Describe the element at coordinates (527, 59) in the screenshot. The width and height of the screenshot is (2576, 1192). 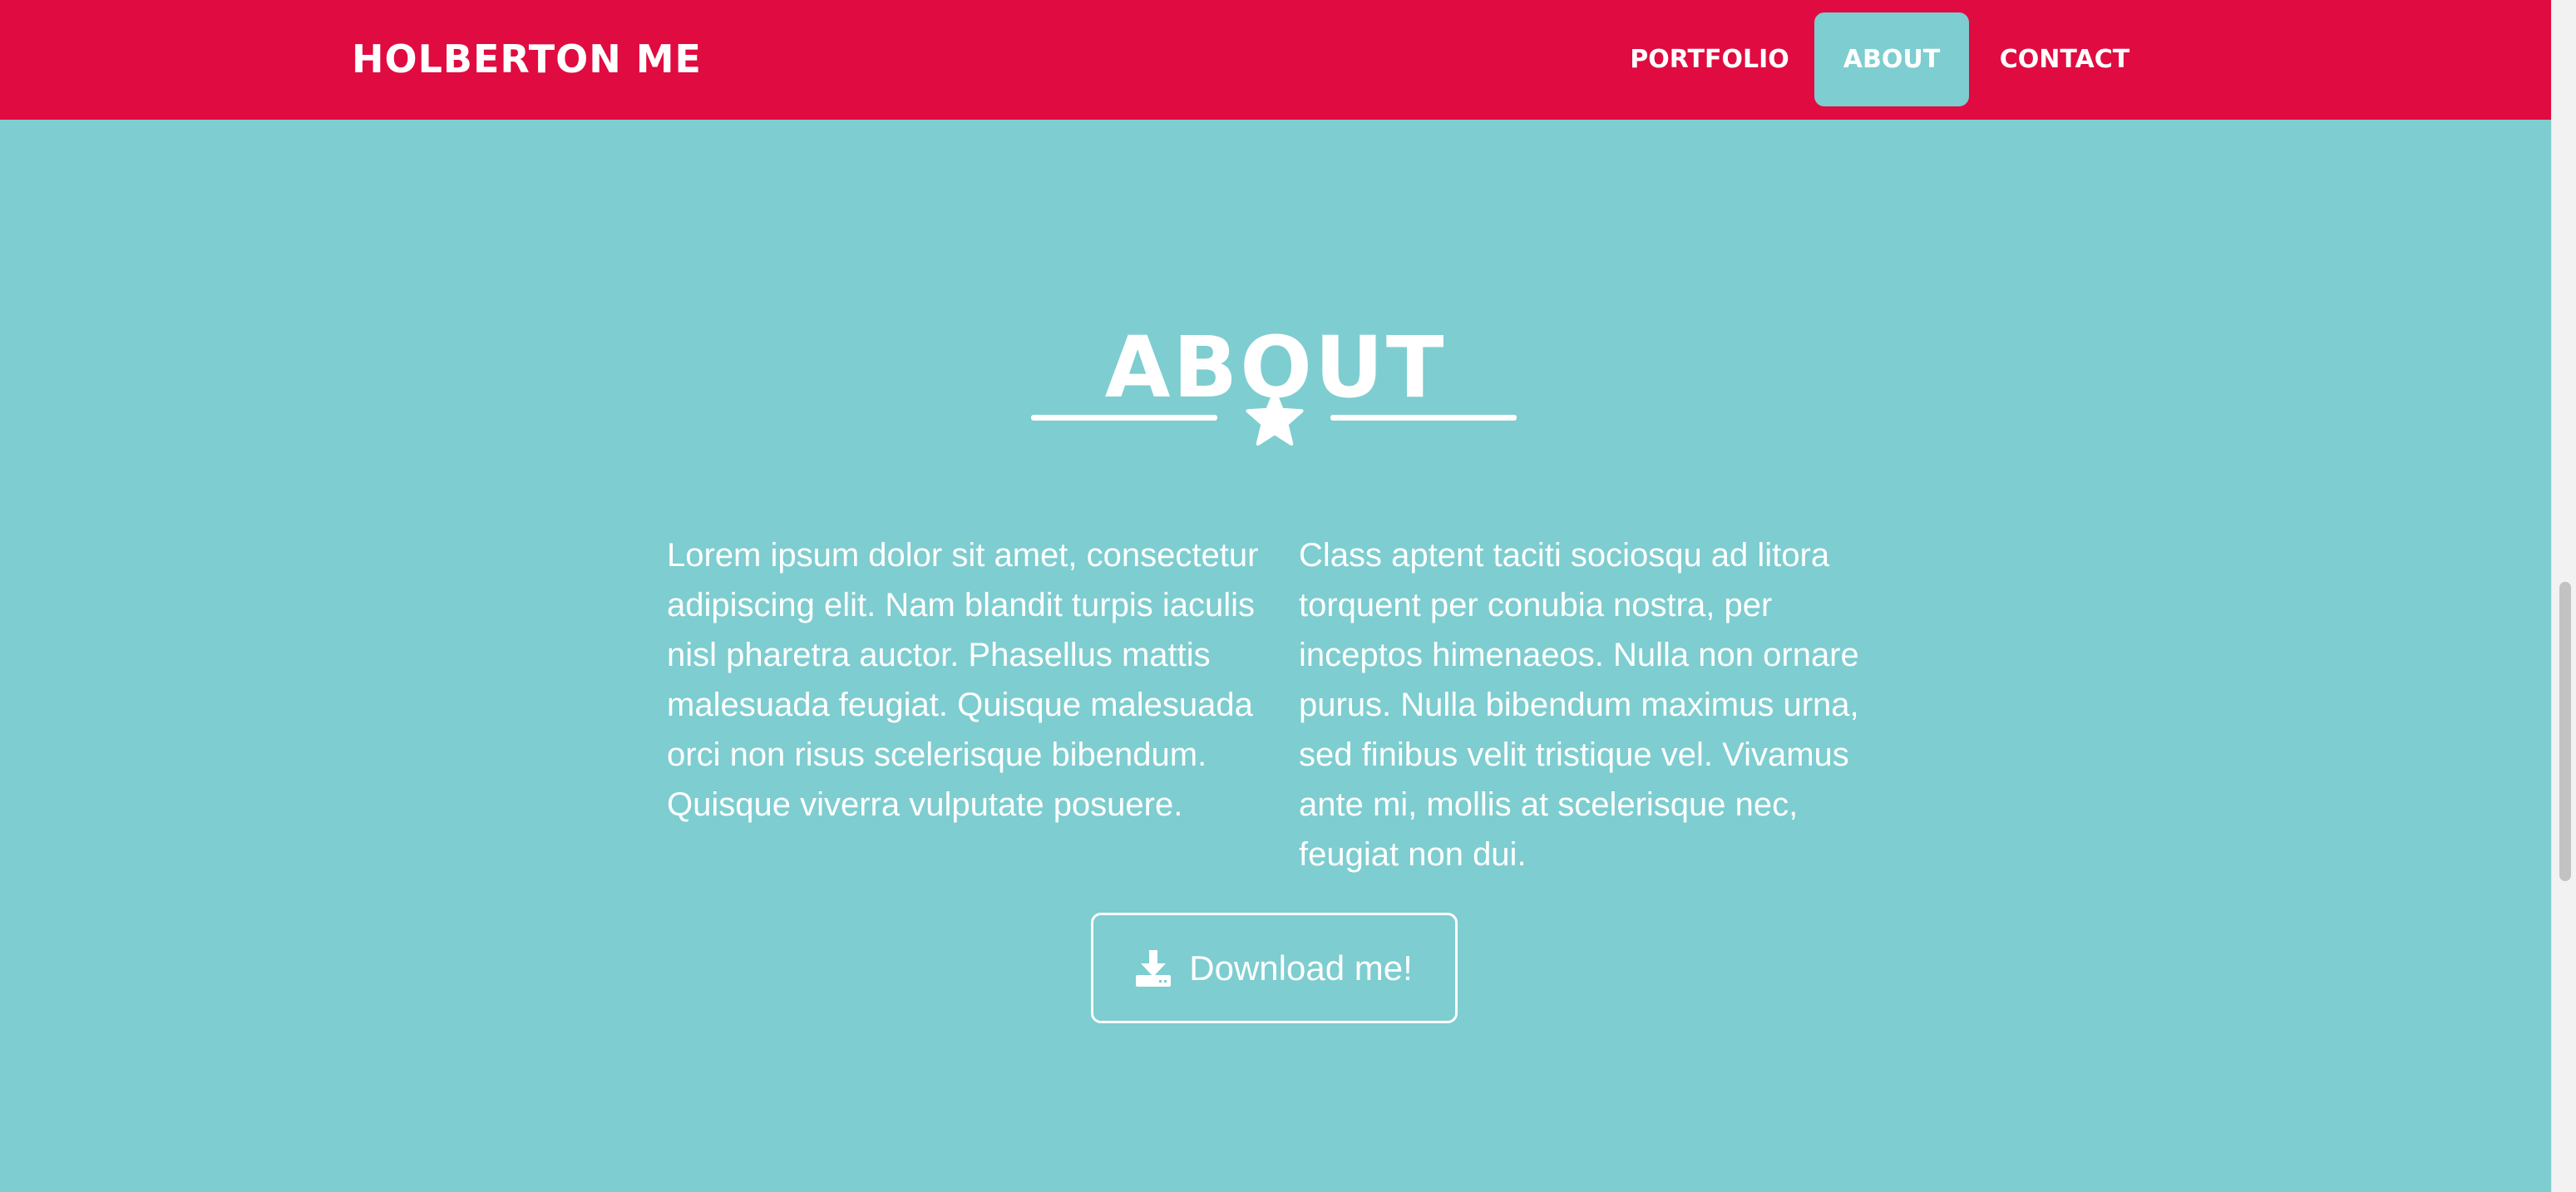
I see `brand-logo: HOLBERTON ME` at that location.